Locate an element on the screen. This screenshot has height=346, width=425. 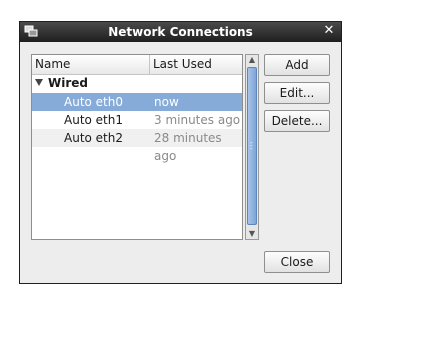
connection-last-used: now is located at coordinates (166, 102).